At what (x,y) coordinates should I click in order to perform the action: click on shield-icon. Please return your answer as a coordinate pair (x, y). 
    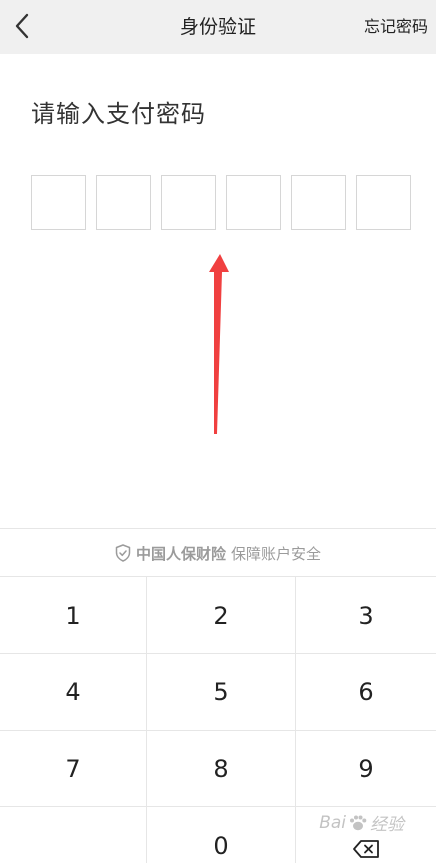
    Looking at the image, I should click on (123, 553).